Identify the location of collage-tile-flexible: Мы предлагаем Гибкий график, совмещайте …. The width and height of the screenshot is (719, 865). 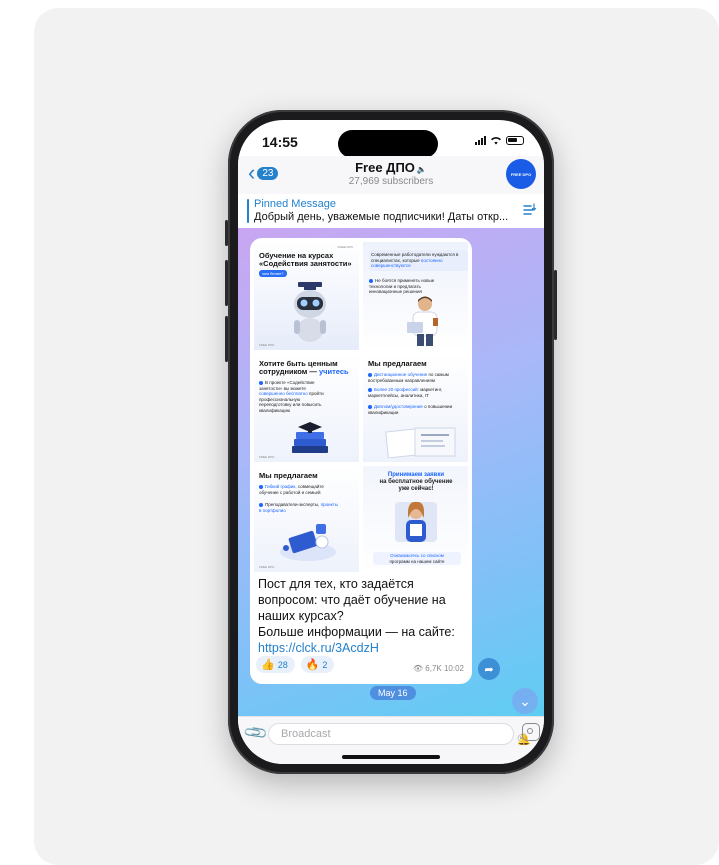
(306, 519).